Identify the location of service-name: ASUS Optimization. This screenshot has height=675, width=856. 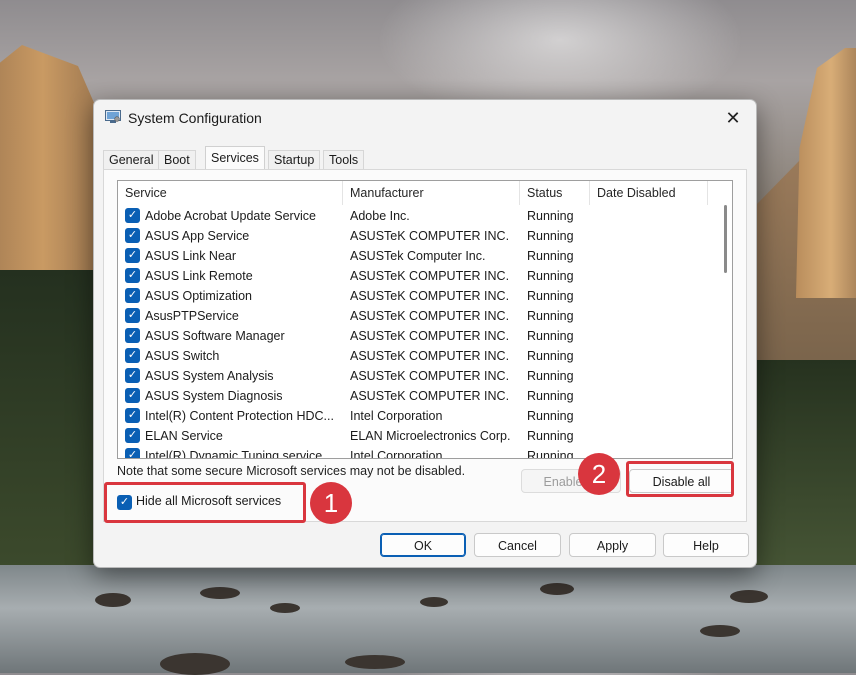
(198, 296).